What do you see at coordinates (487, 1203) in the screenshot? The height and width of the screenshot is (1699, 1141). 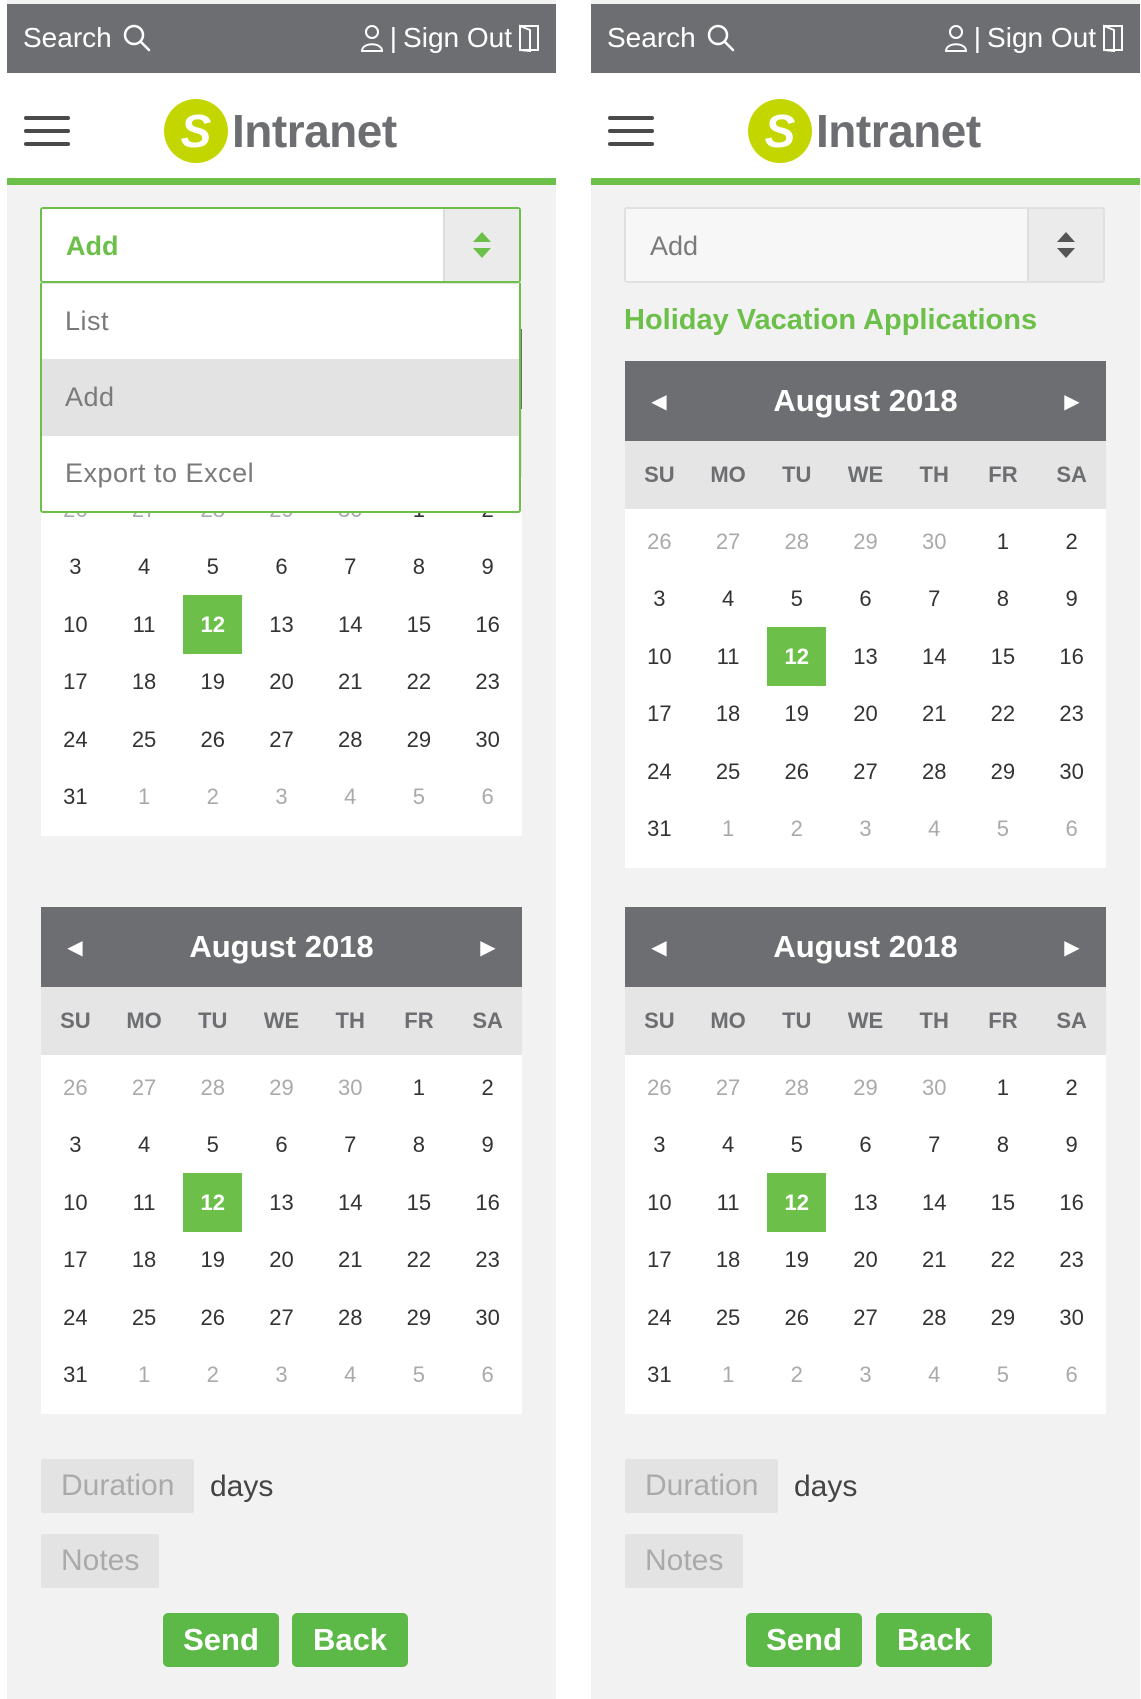 I see `calendar-day: 16` at bounding box center [487, 1203].